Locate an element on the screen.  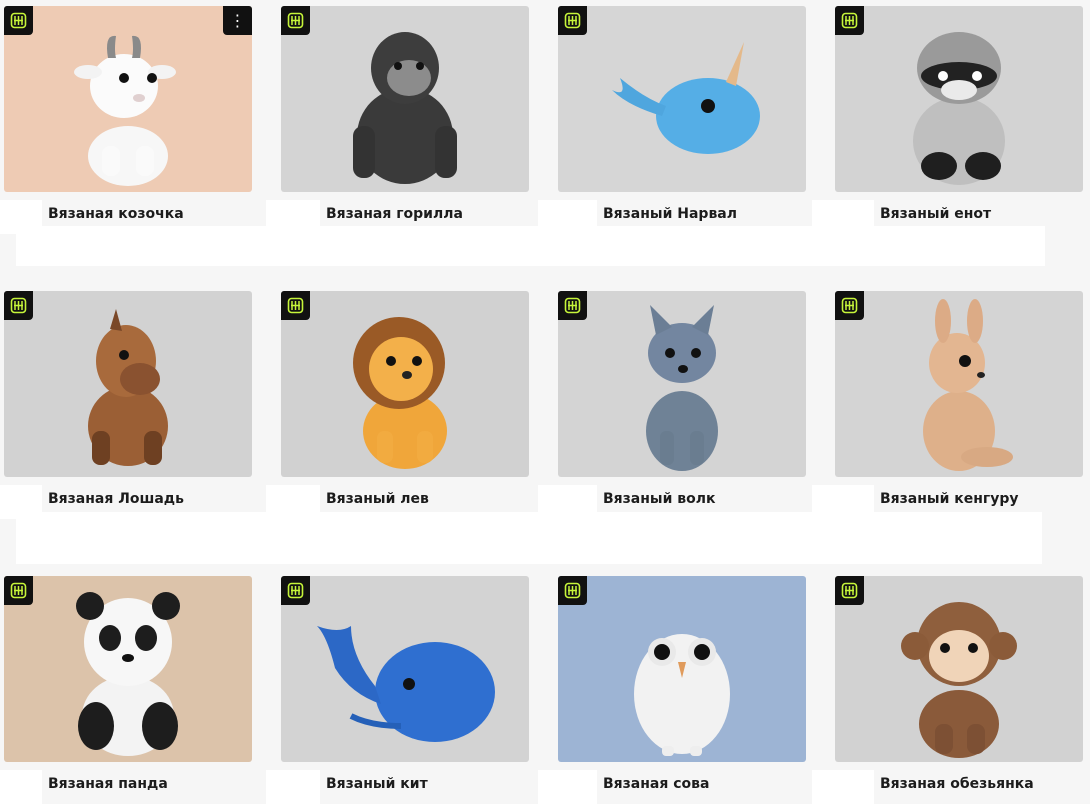
monkey-toy-image is located at coordinates (959, 680).